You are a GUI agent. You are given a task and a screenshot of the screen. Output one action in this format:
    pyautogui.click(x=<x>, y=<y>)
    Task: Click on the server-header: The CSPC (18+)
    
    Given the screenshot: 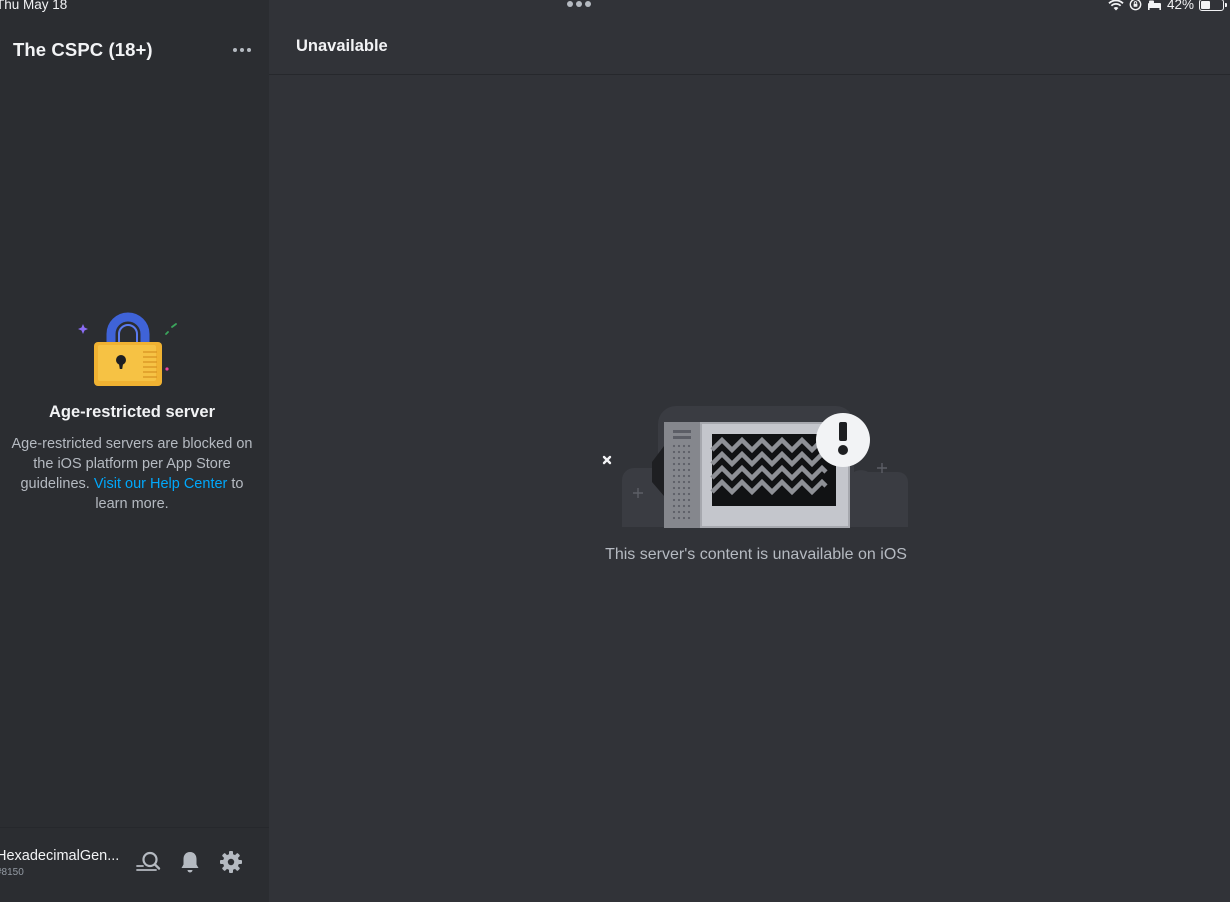 What is the action you would take?
    pyautogui.click(x=133, y=50)
    